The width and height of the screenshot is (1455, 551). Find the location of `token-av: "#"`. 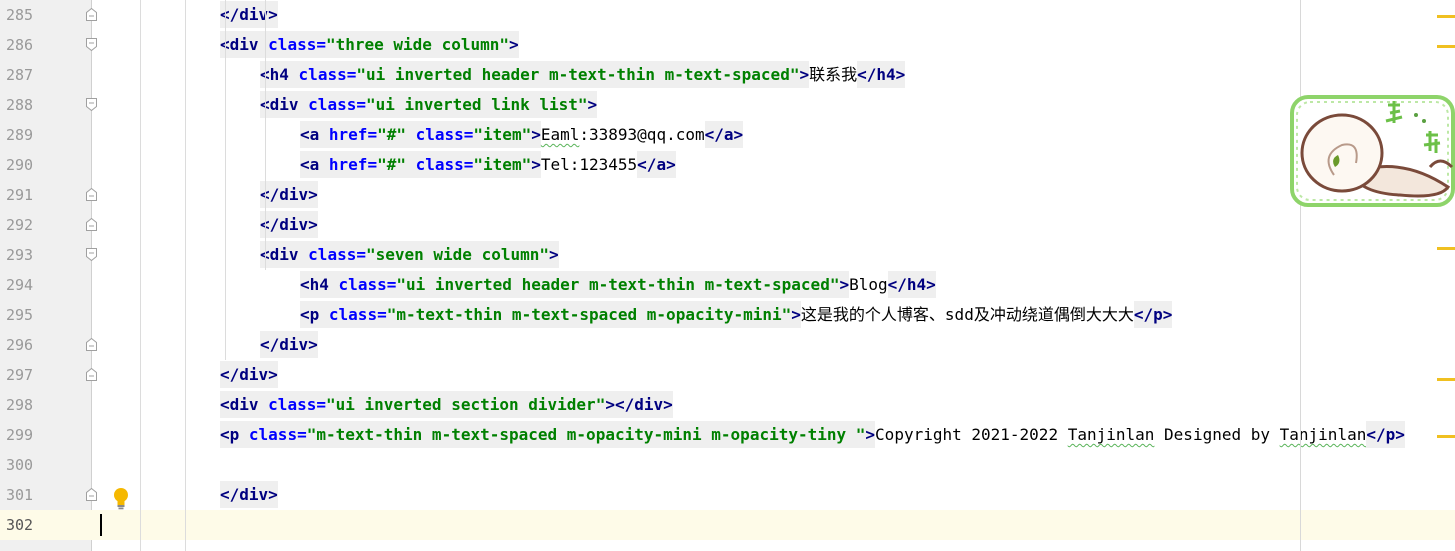

token-av: "#" is located at coordinates (396, 134).